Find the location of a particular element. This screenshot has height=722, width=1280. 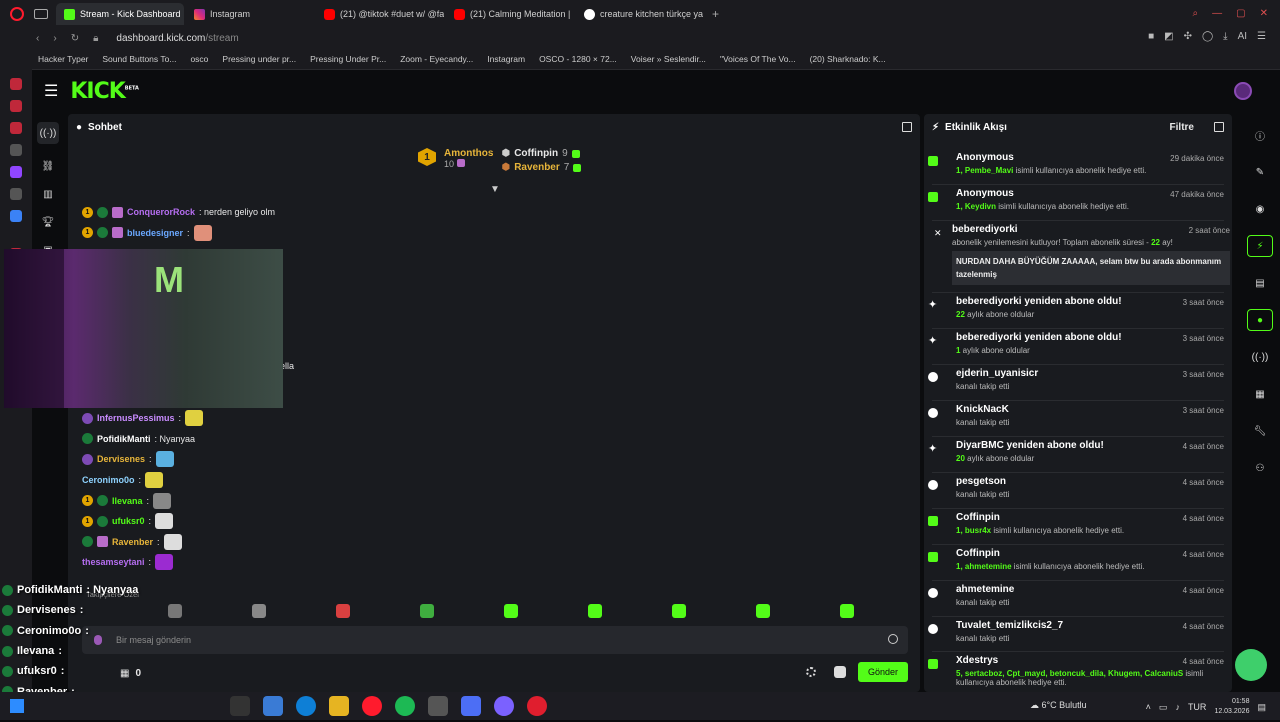

instagram-icon is located at coordinates (16, 128).